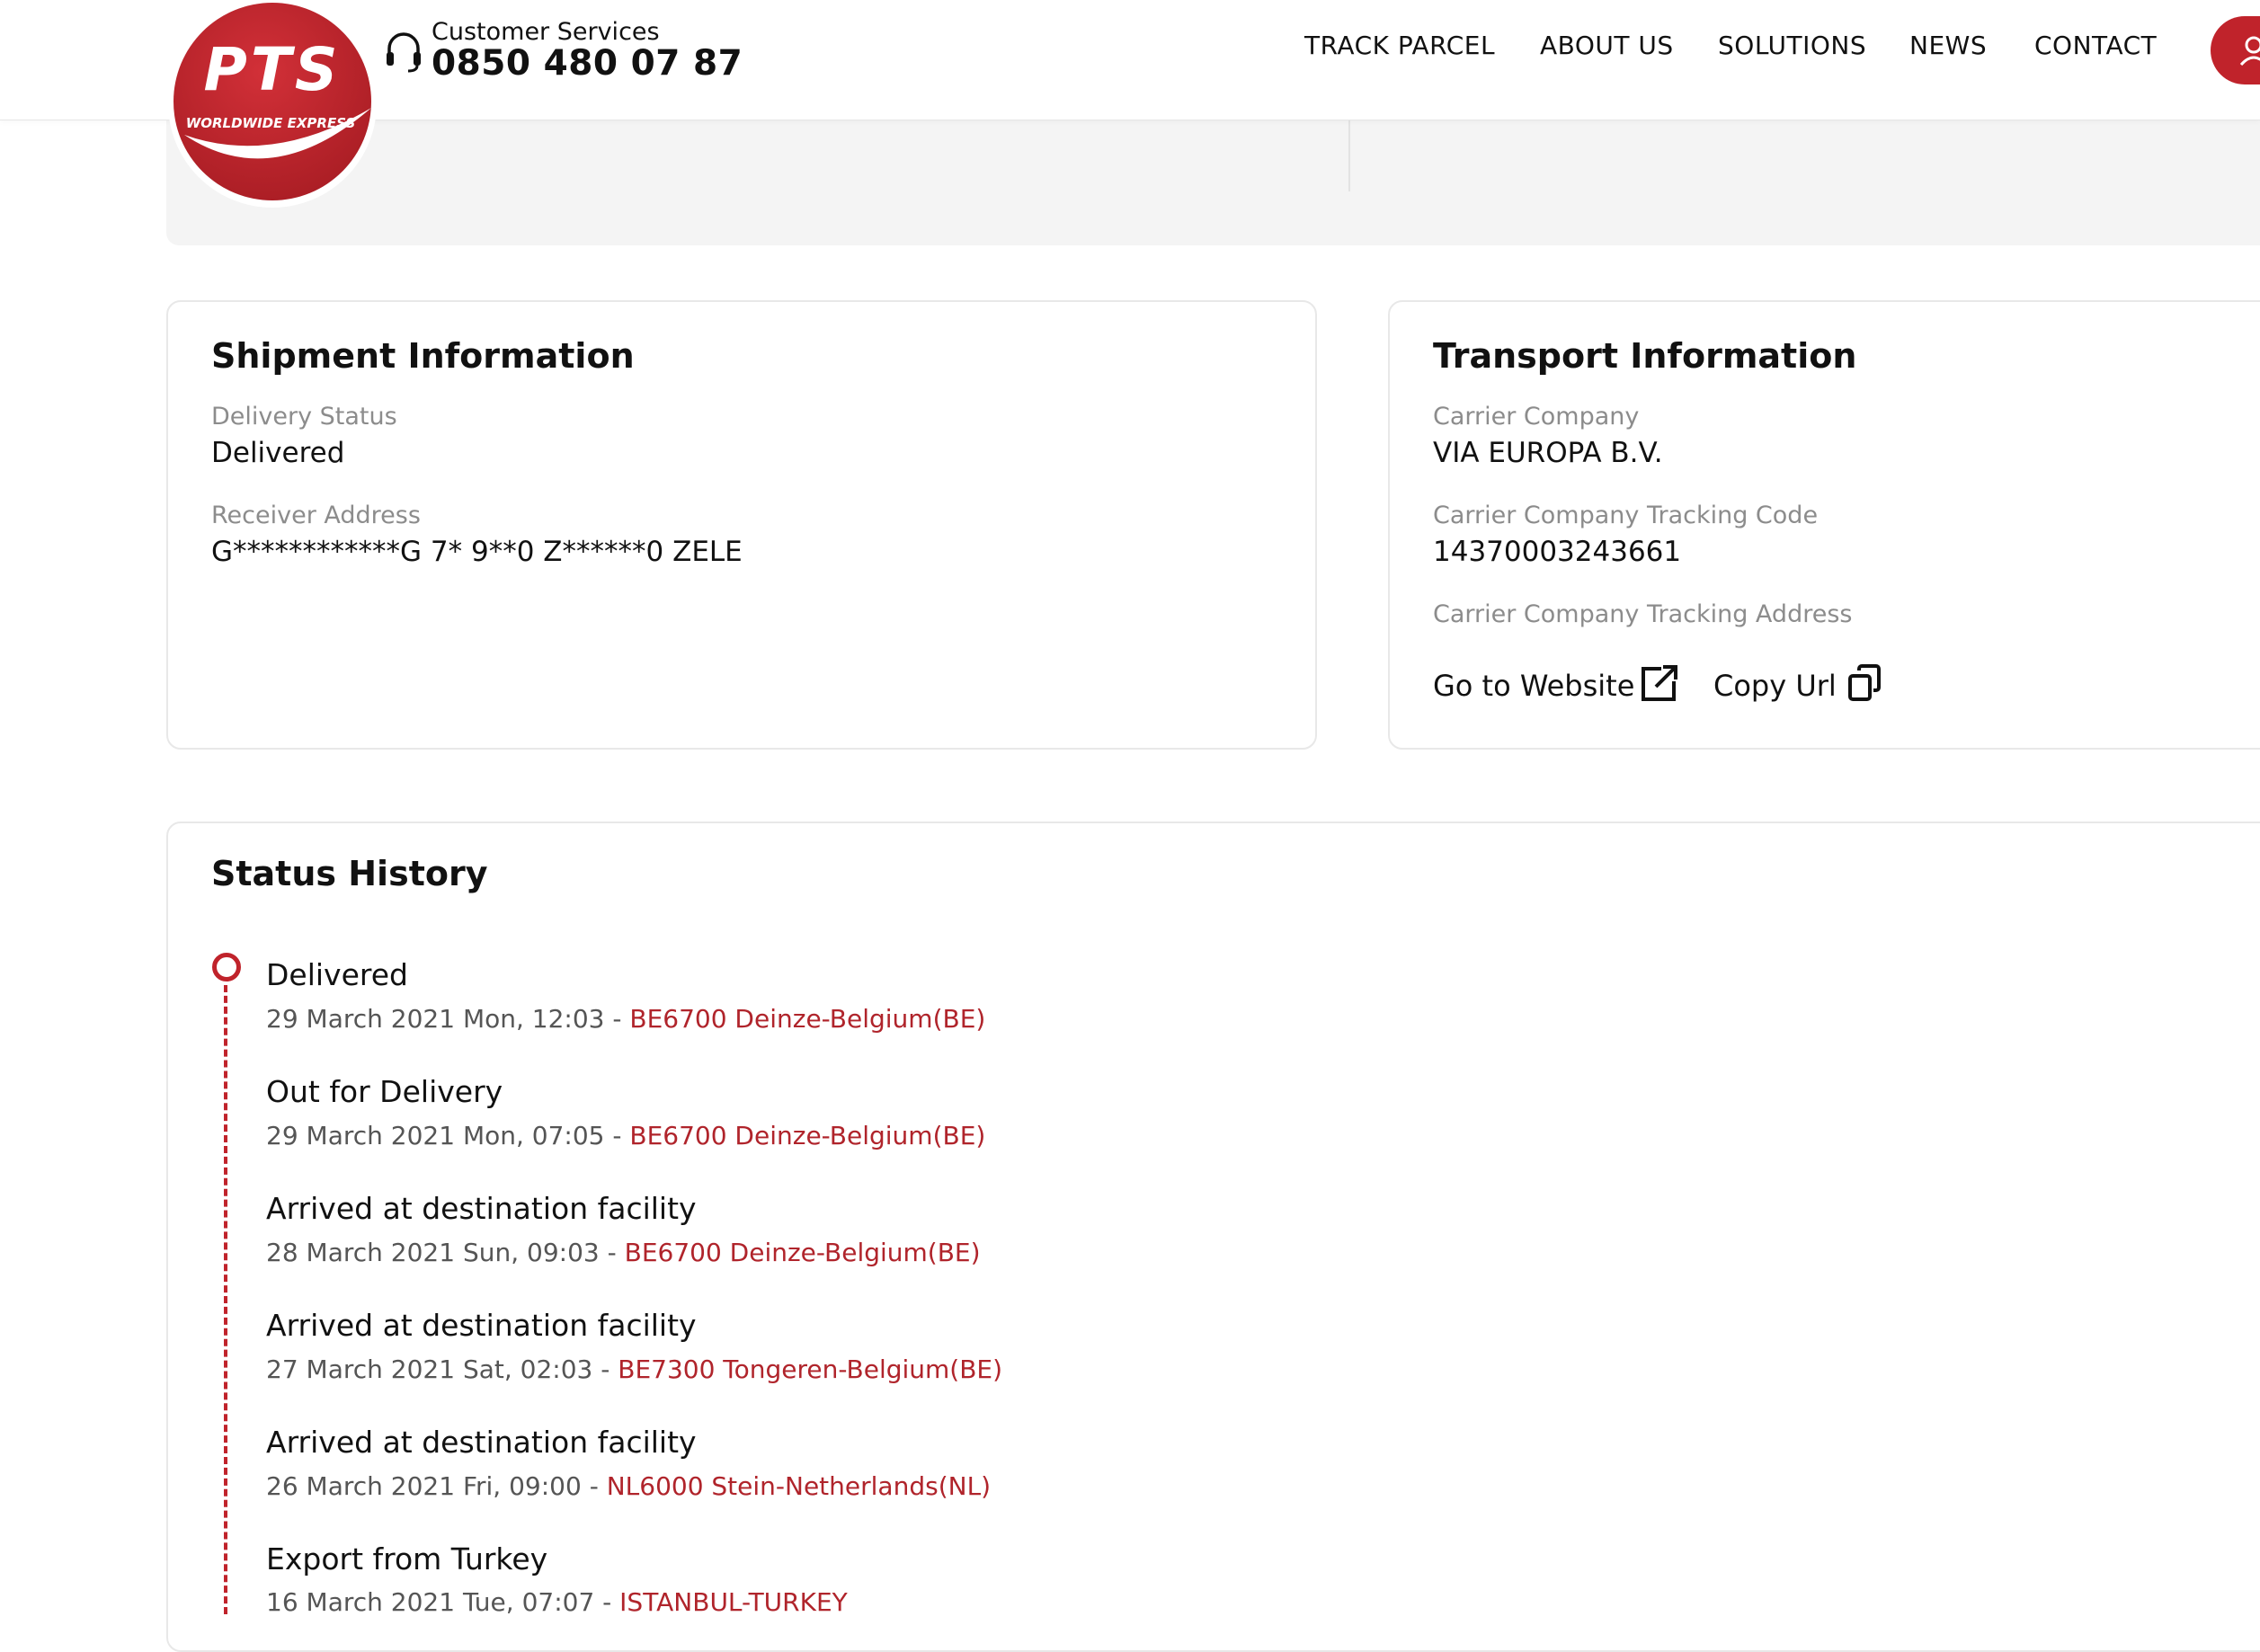 The height and width of the screenshot is (1652, 2260). Describe the element at coordinates (2235, 50) in the screenshot. I see `user-account-button` at that location.